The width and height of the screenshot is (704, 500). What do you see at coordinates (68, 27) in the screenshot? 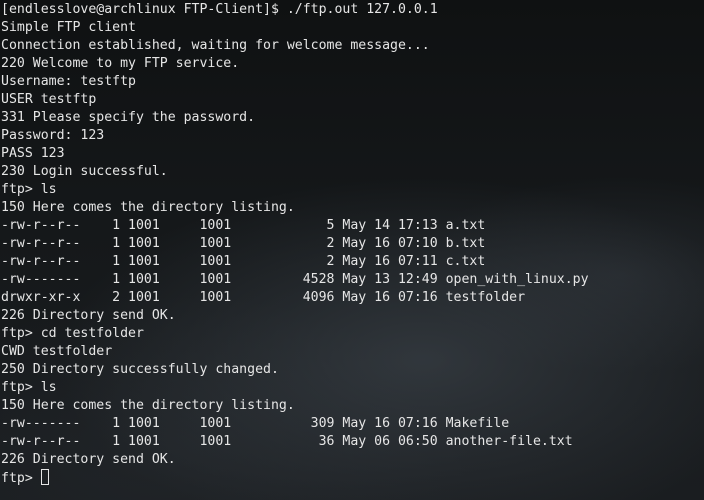
I see `terminal-line: Simple FTP client` at bounding box center [68, 27].